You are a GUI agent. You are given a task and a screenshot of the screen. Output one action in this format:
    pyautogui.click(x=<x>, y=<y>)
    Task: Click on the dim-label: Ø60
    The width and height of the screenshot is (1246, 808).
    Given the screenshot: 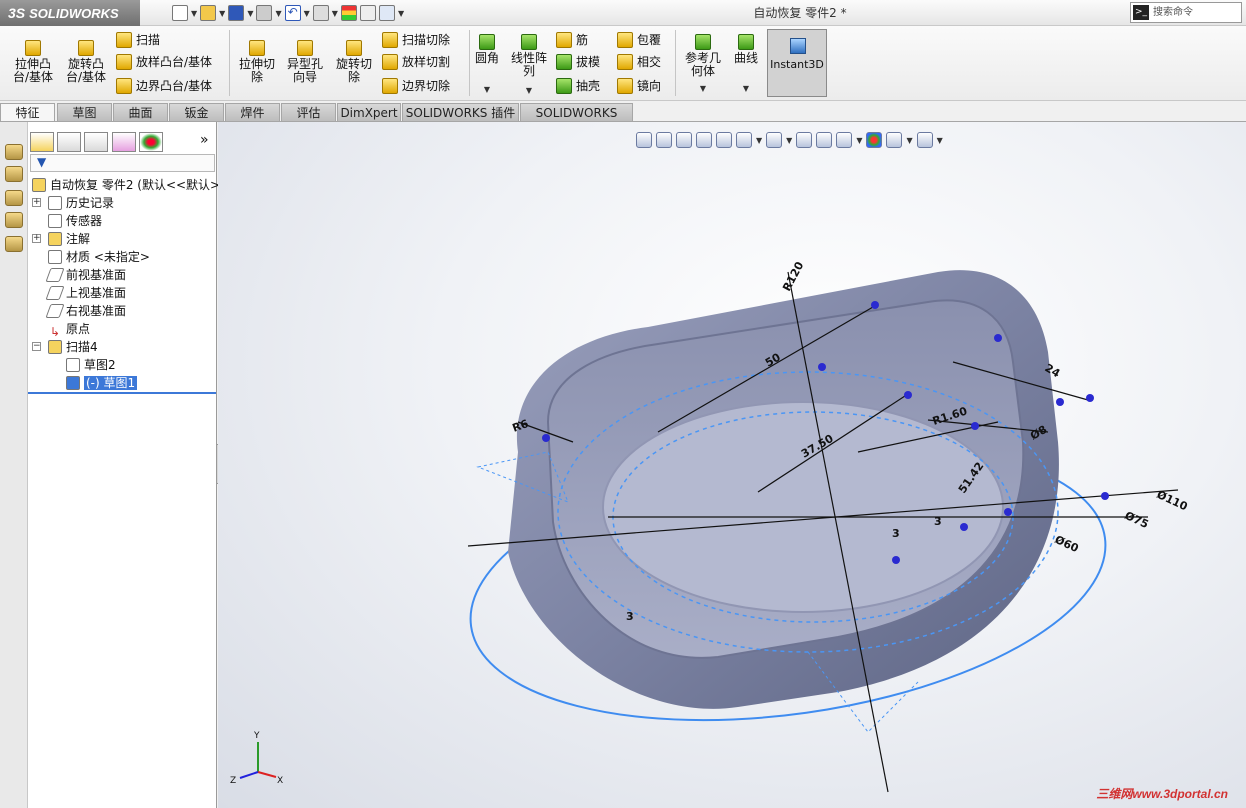 What is the action you would take?
    pyautogui.click(x=1067, y=544)
    